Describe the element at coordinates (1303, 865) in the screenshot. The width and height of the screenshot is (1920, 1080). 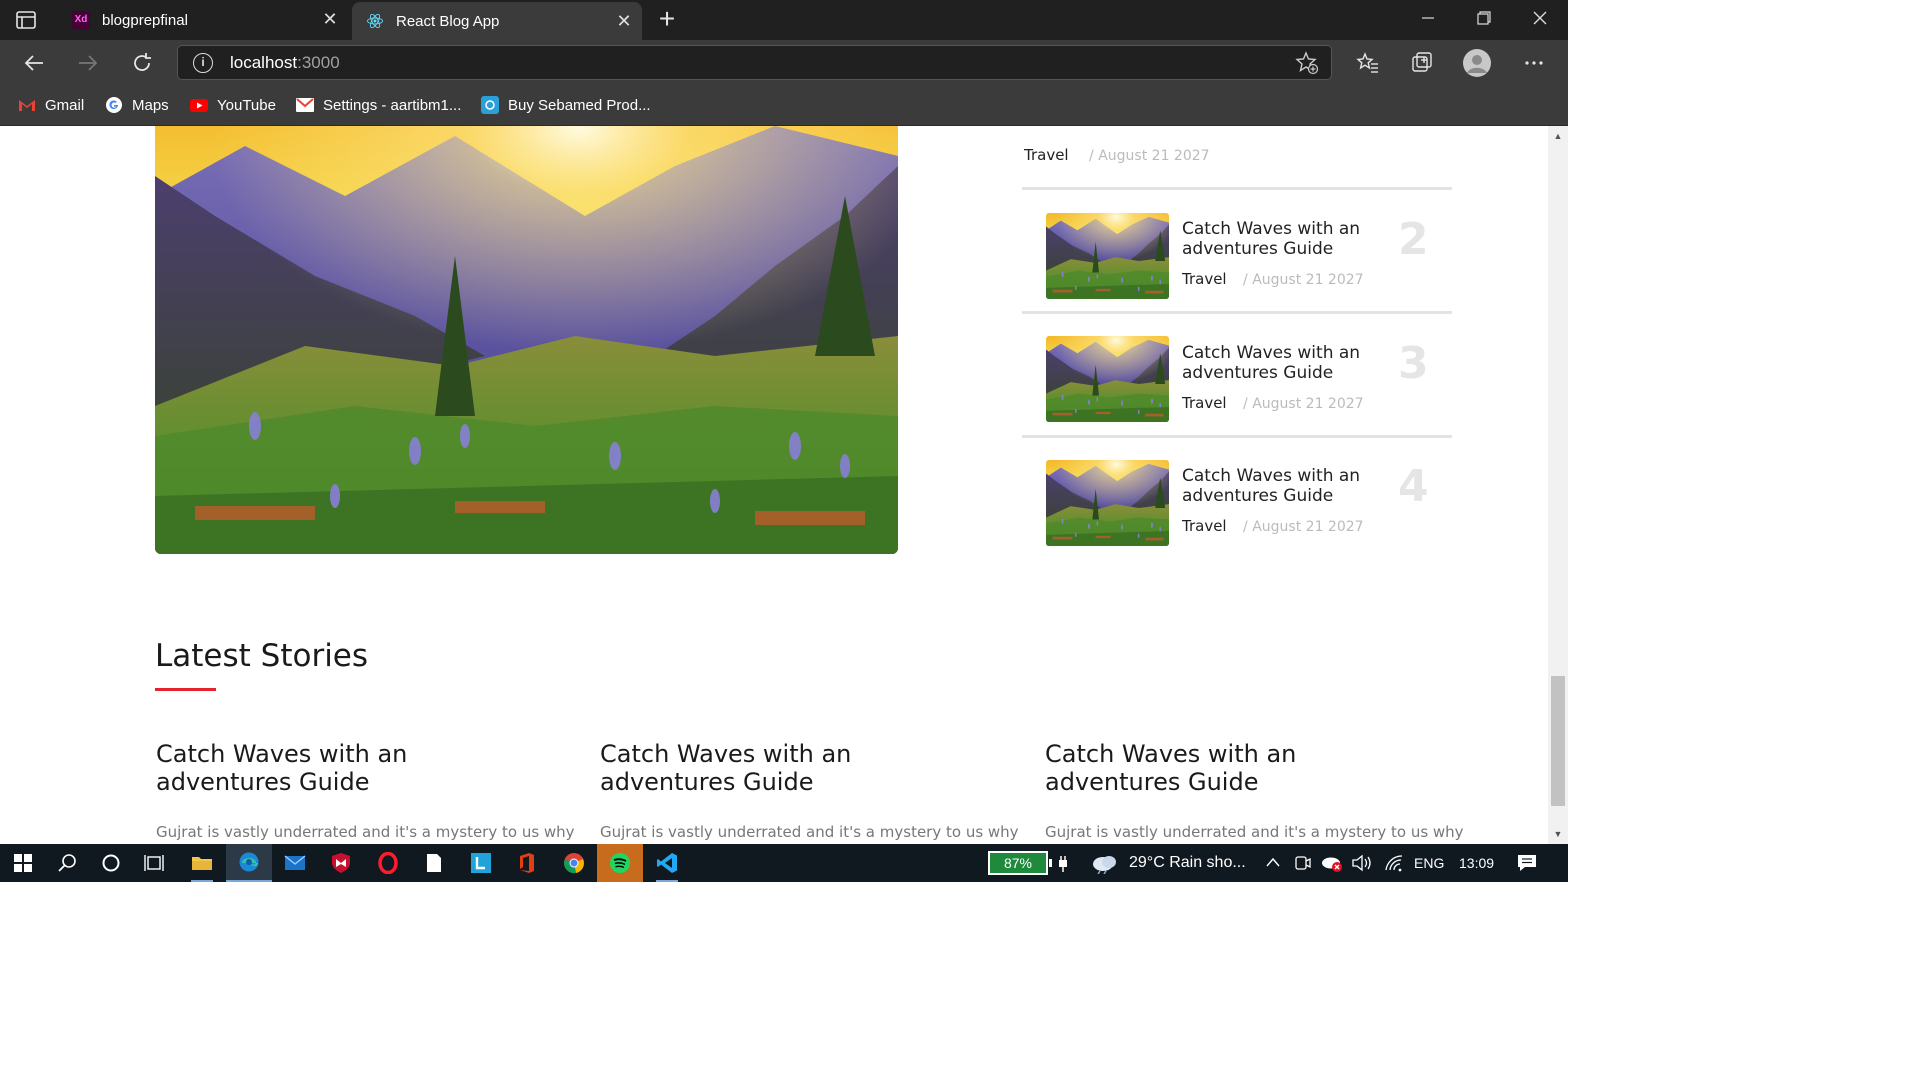
I see `meet-now-icon` at that location.